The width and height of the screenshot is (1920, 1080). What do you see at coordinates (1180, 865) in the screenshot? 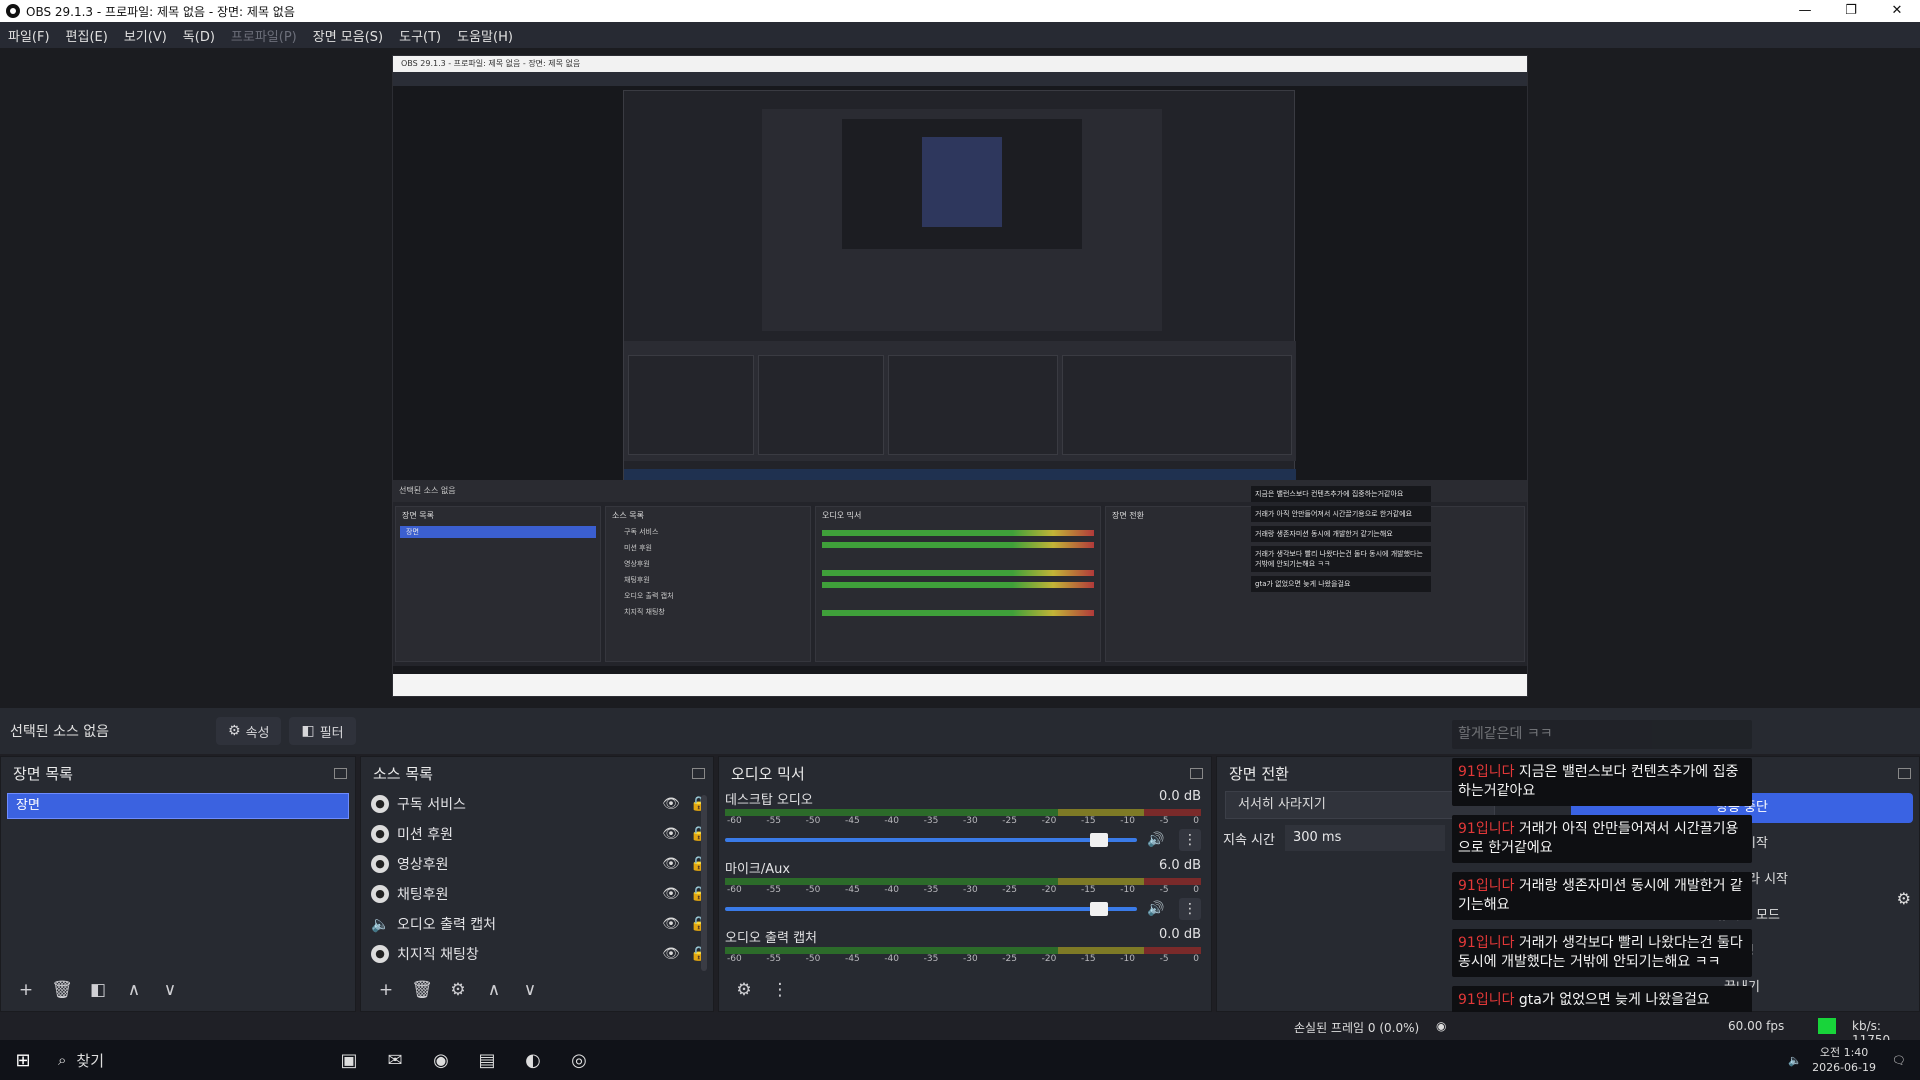
I see `channel-db: 6.0 dB` at bounding box center [1180, 865].